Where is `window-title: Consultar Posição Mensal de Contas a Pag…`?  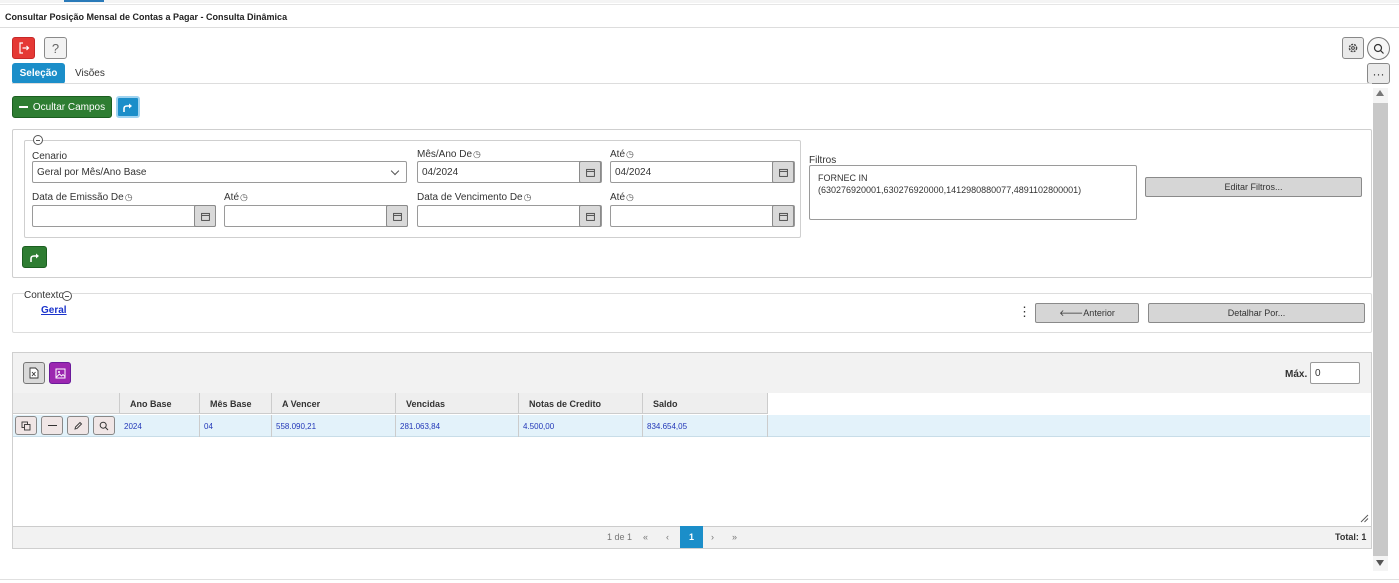 window-title: Consultar Posição Mensal de Contas a Pag… is located at coordinates (146, 17).